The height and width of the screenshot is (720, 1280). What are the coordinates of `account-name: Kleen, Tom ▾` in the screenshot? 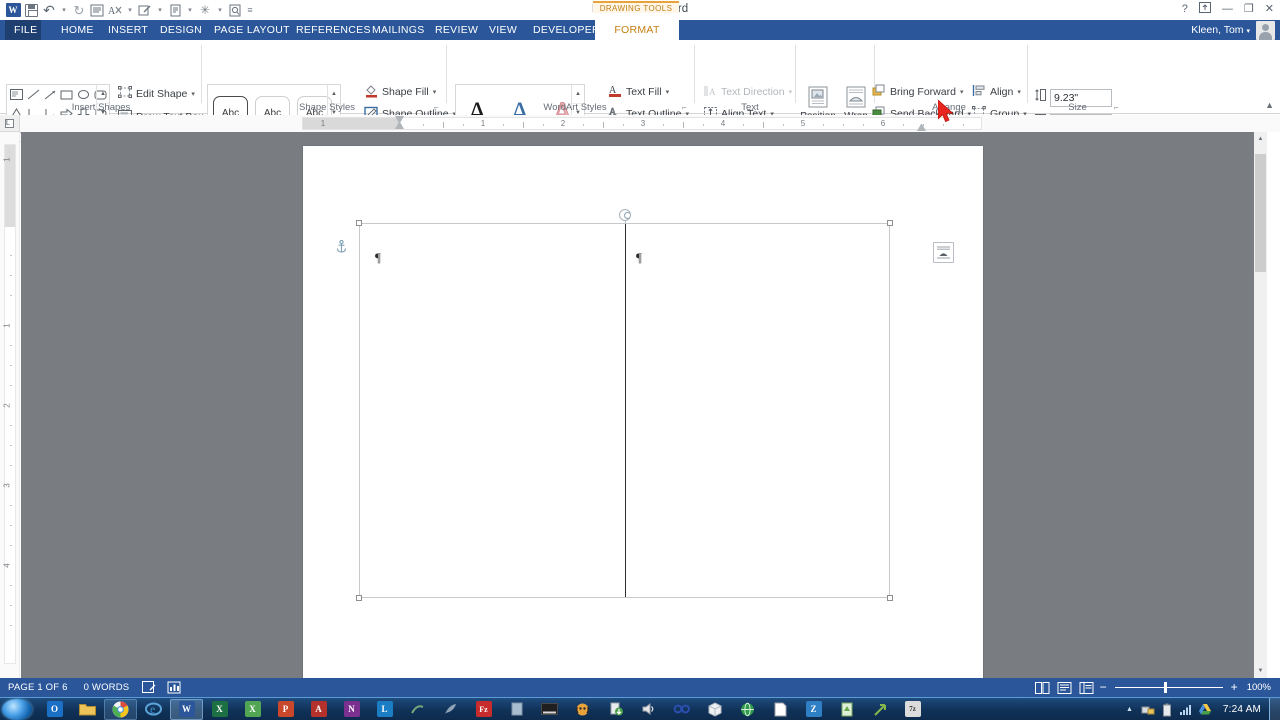 It's located at (1220, 31).